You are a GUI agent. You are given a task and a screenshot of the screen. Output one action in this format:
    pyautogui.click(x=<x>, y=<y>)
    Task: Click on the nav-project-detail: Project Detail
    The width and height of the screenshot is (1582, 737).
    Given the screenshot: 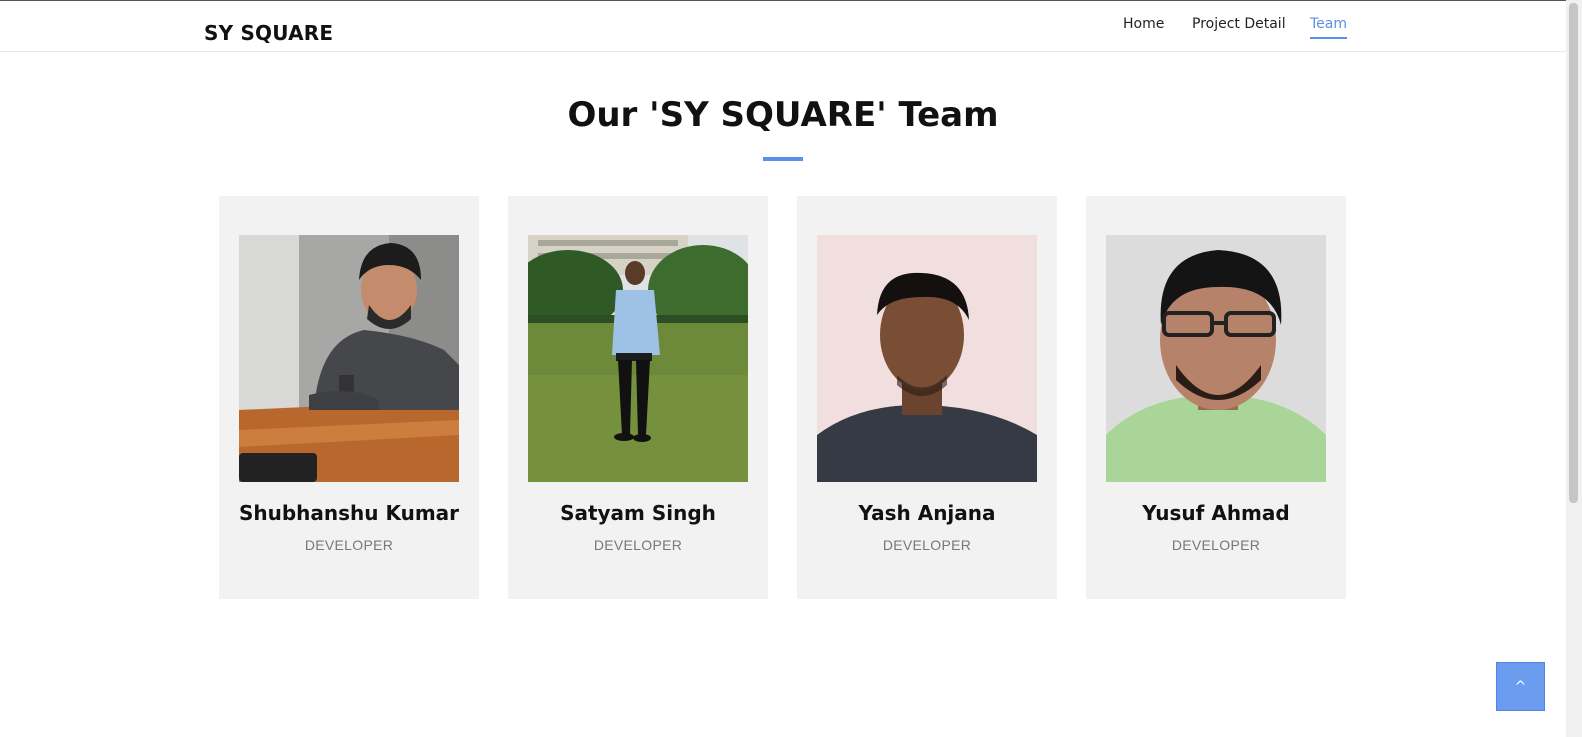 What is the action you would take?
    pyautogui.click(x=1239, y=24)
    